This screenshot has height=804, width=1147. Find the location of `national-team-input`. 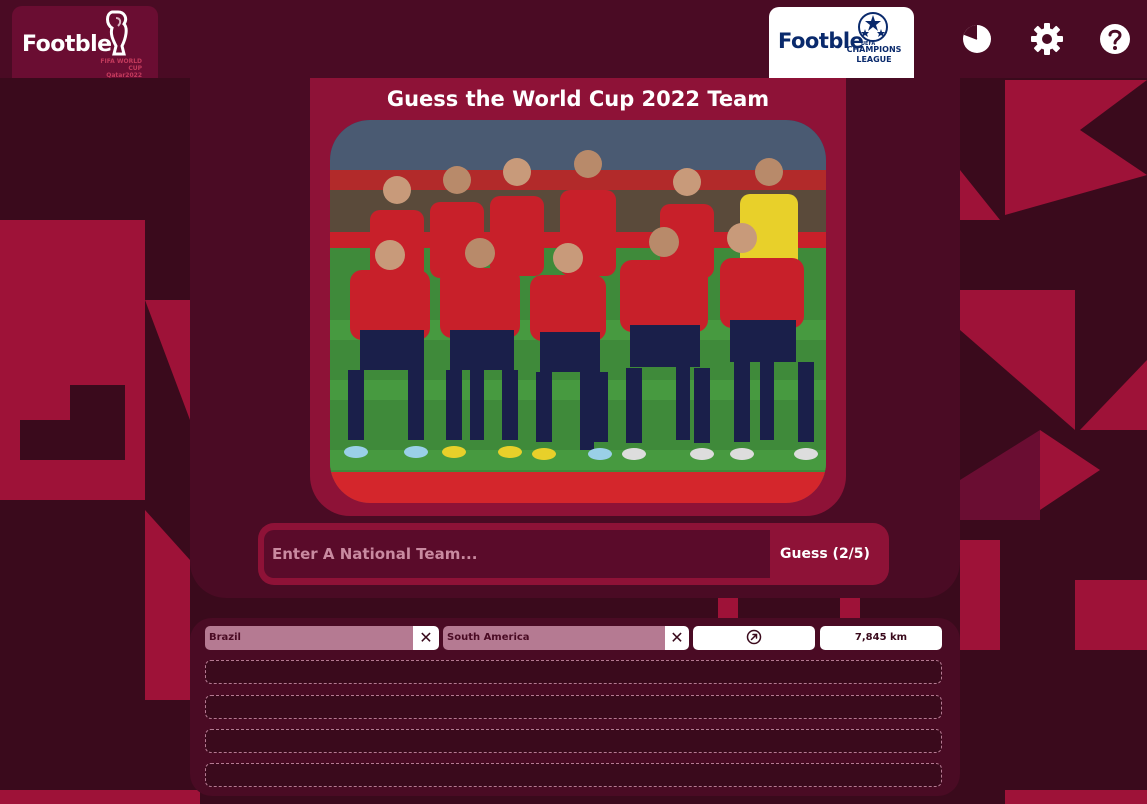

national-team-input is located at coordinates (517, 554).